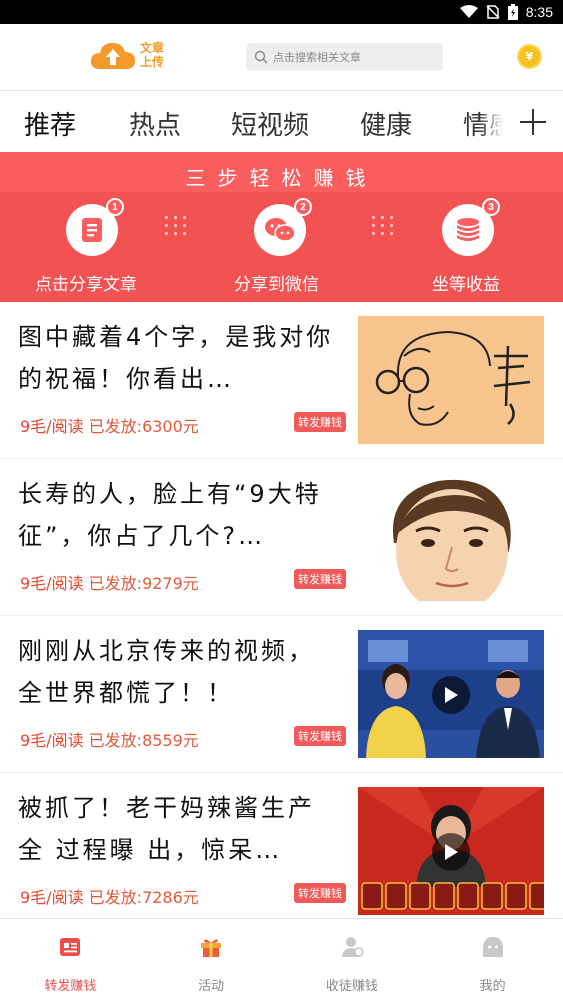  Describe the element at coordinates (492, 959) in the screenshot. I see `nav-mine: 我的` at that location.